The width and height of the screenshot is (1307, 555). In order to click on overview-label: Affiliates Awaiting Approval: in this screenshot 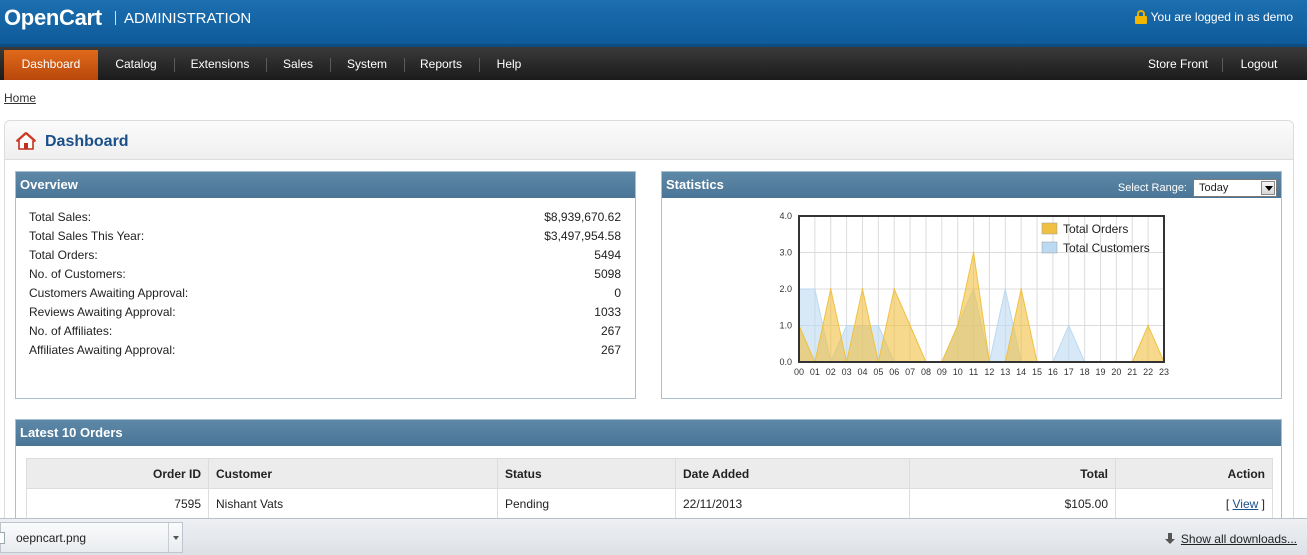, I will do `click(102, 350)`.